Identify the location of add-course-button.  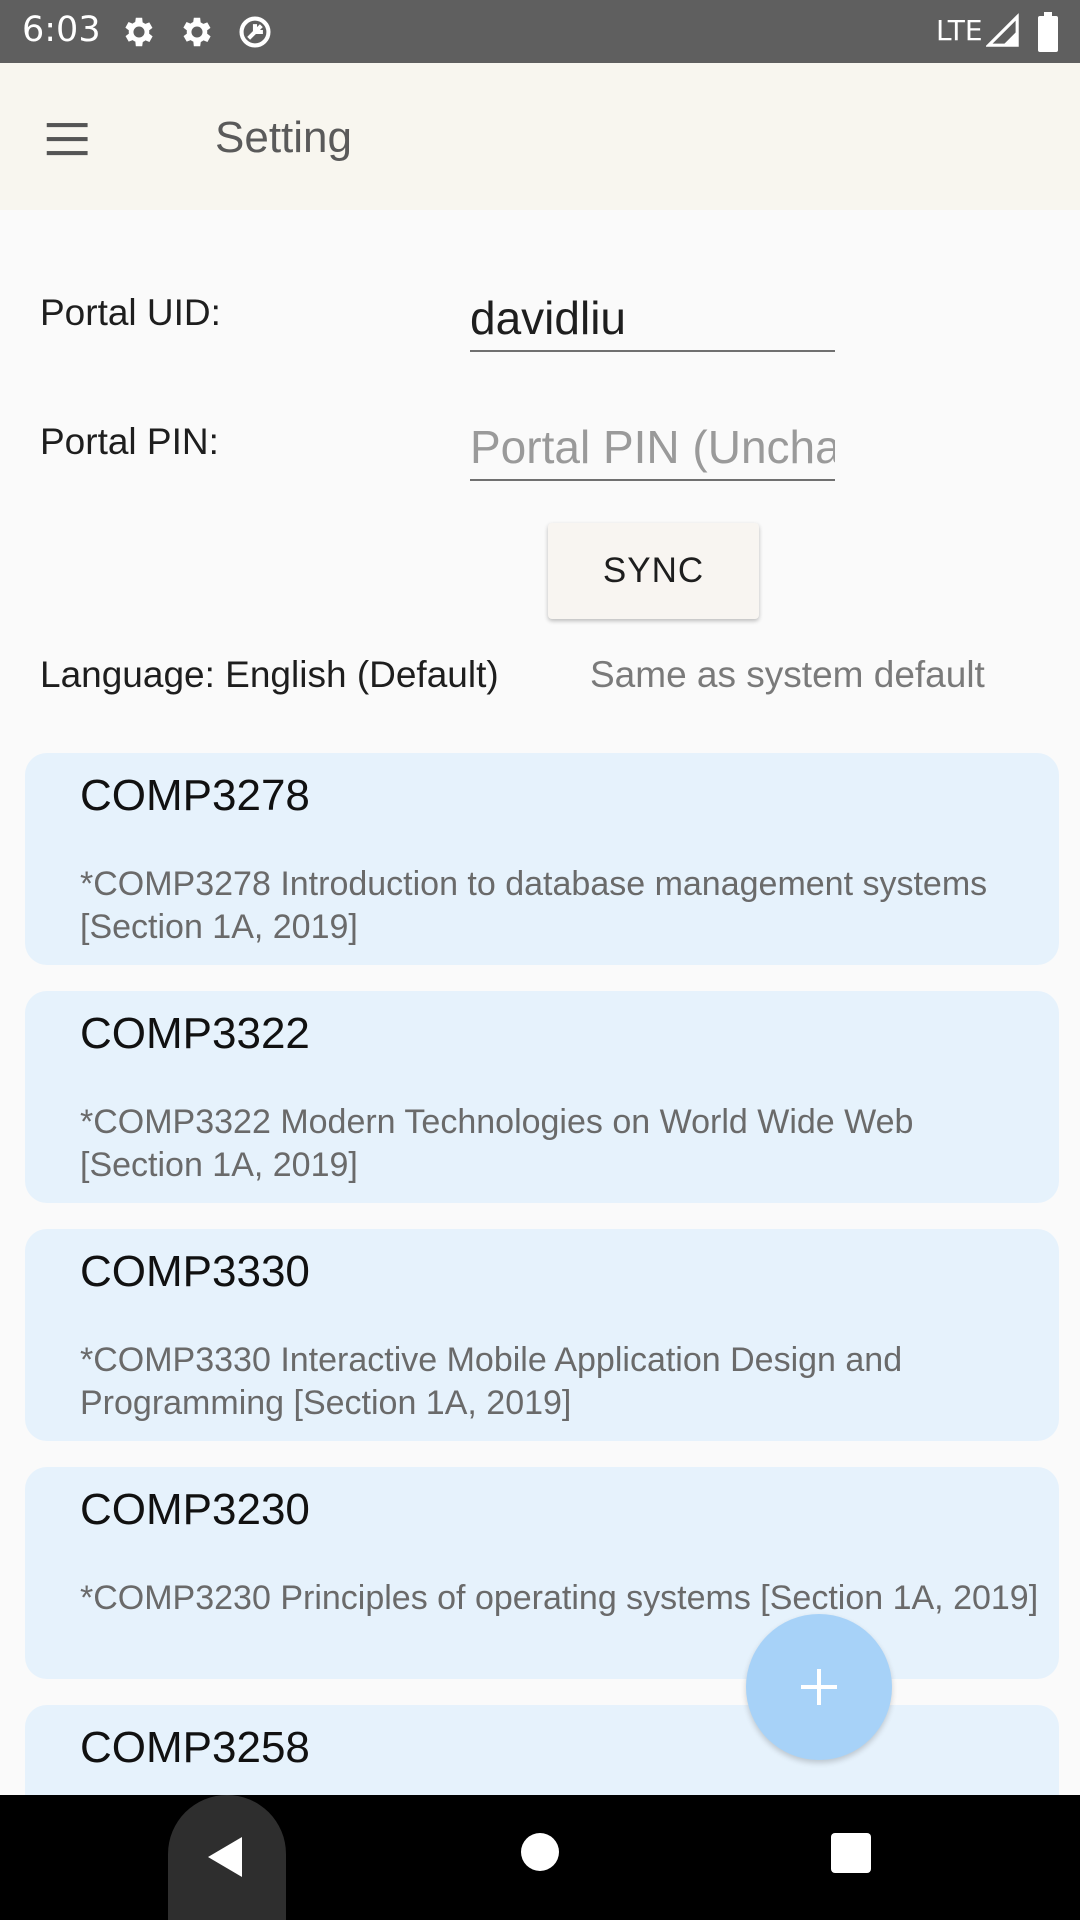
(819, 1687).